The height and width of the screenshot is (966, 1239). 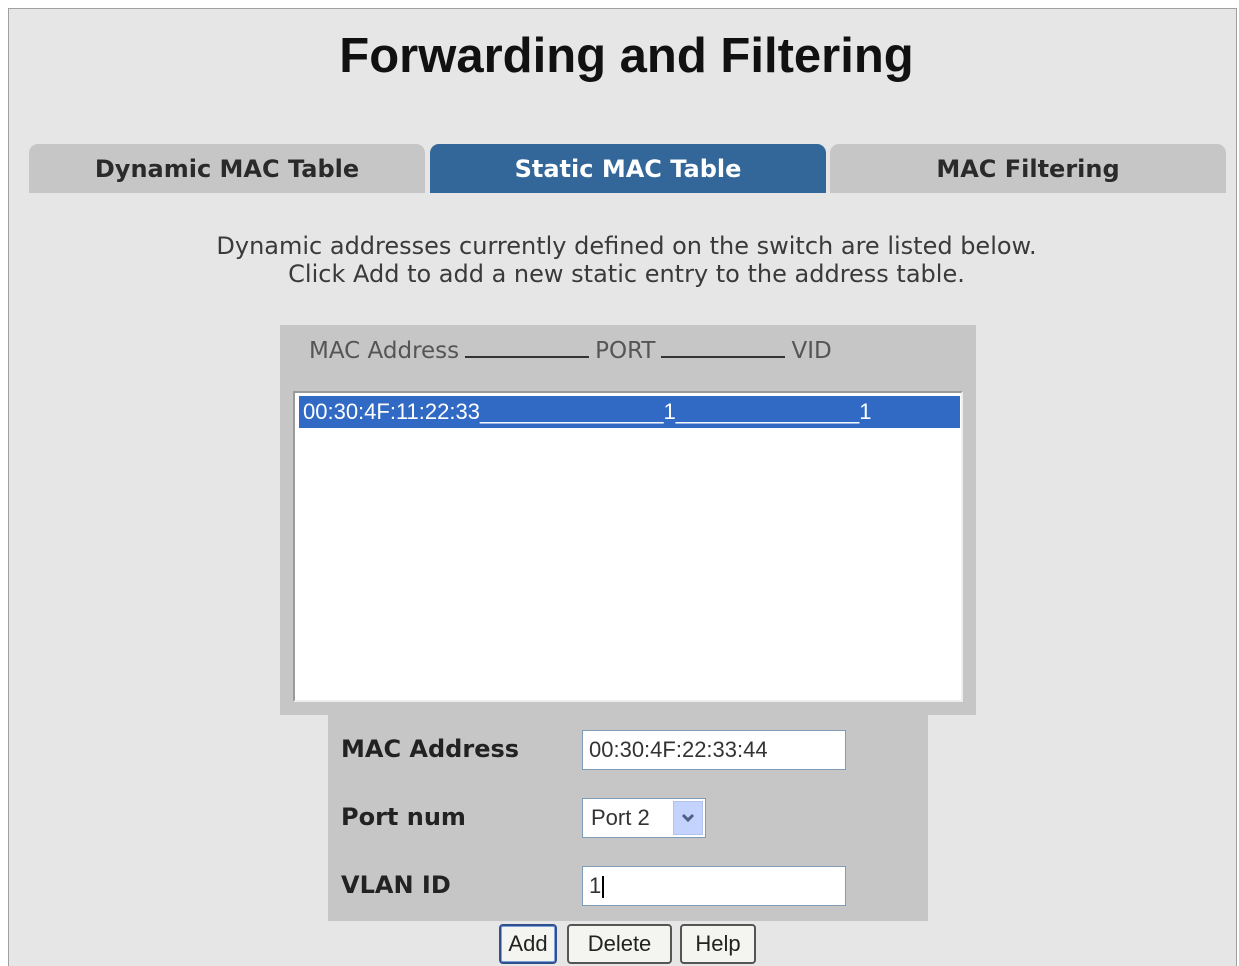 What do you see at coordinates (714, 886) in the screenshot?
I see `vlan-id-input: 1` at bounding box center [714, 886].